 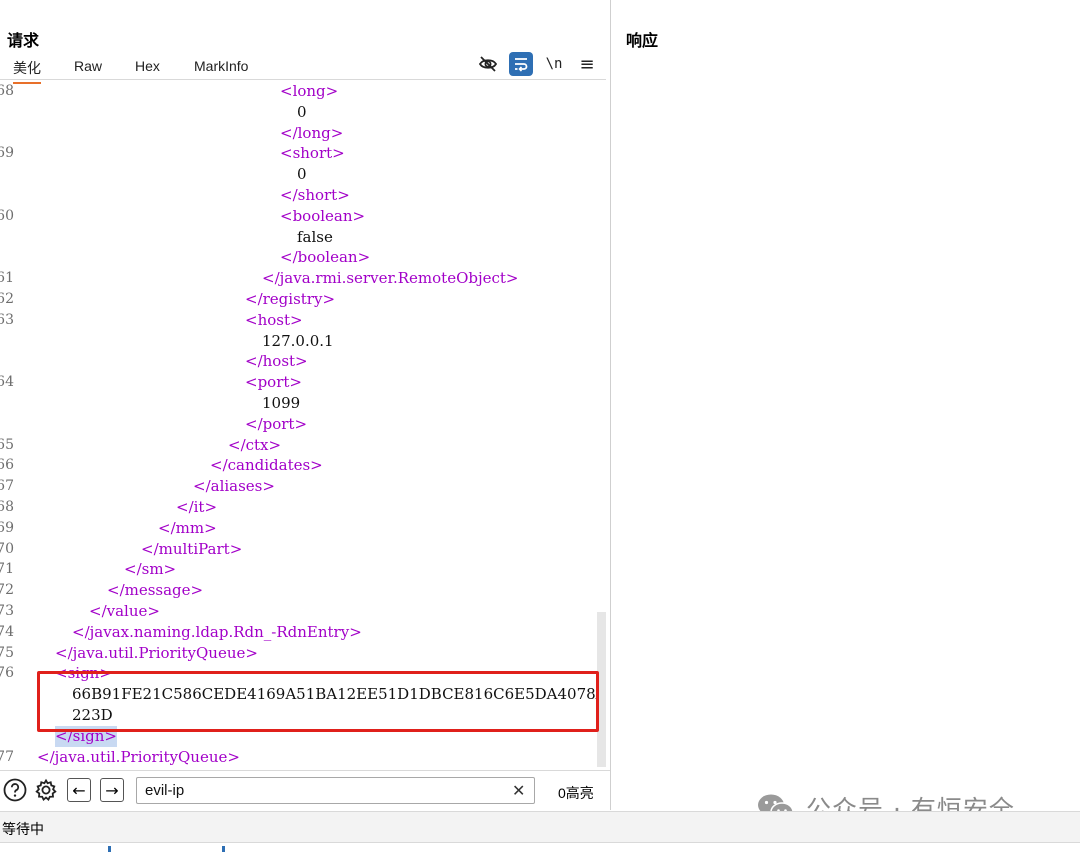 What do you see at coordinates (7, 216) in the screenshot?
I see `line-number: 60` at bounding box center [7, 216].